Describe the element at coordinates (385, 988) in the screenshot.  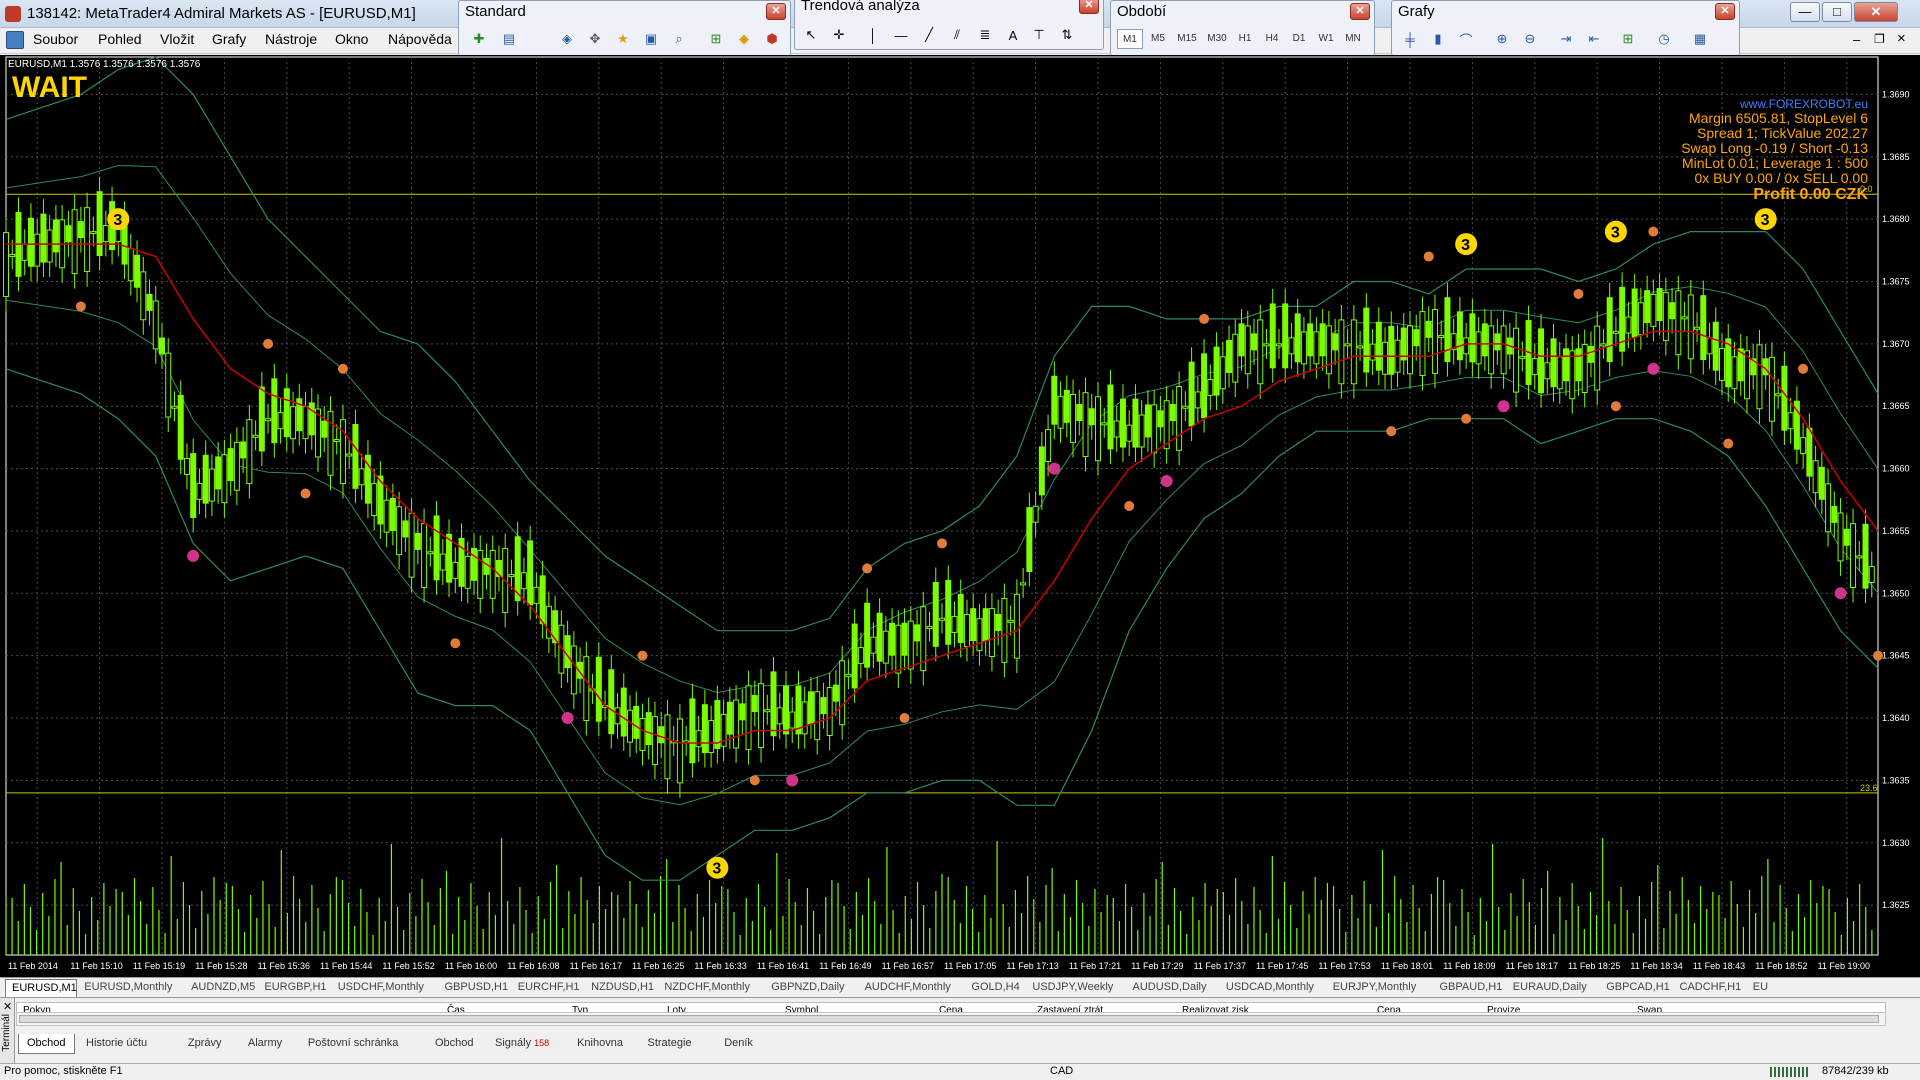
I see `chart-tab: USDCHF,Monthly` at that location.